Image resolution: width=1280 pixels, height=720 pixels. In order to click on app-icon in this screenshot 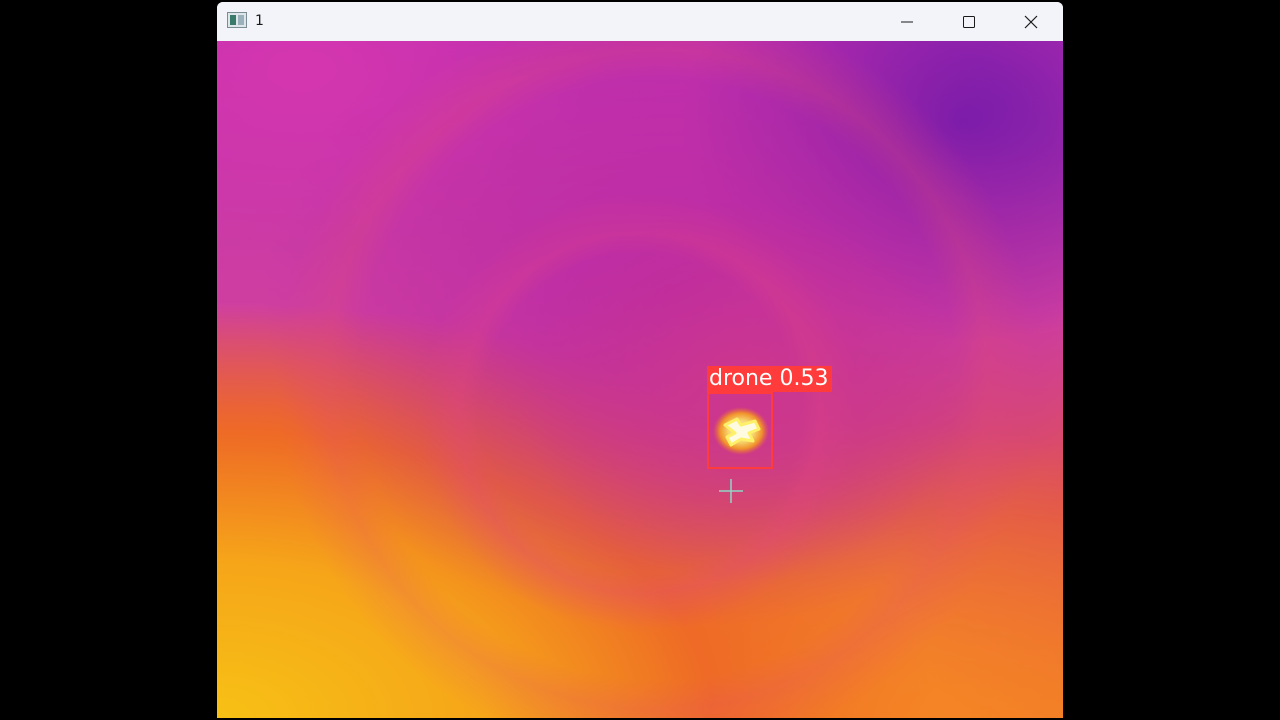, I will do `click(237, 20)`.